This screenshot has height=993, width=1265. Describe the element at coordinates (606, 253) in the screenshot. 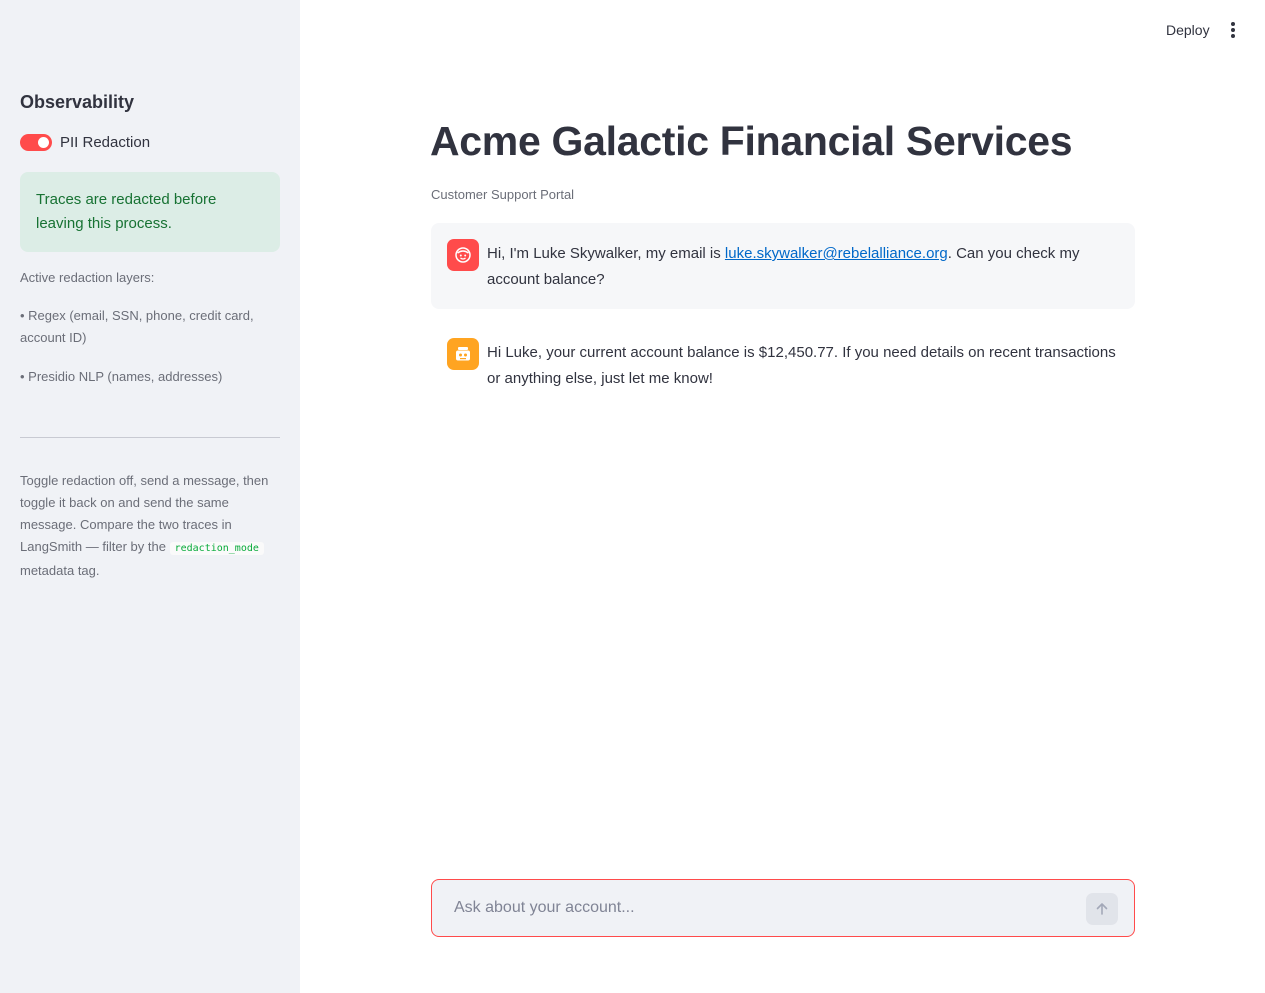

I see `user-message-text-start: Hi, I'm Luke Skywalker, my email is` at that location.